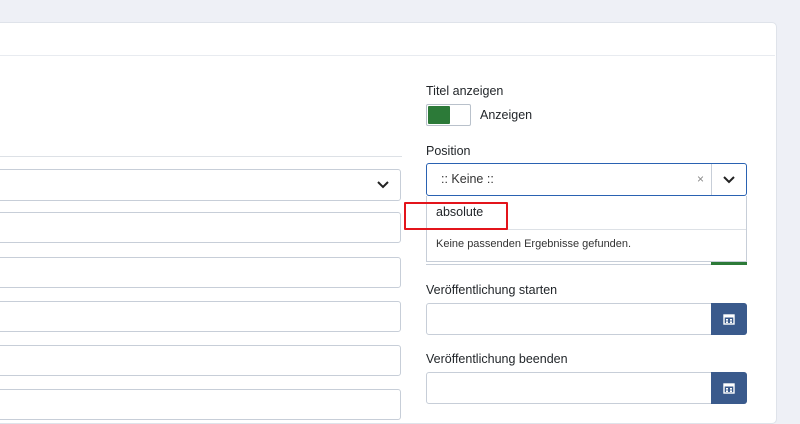 The height and width of the screenshot is (424, 800). Describe the element at coordinates (201, 156) in the screenshot. I see `left-column-divider` at that location.